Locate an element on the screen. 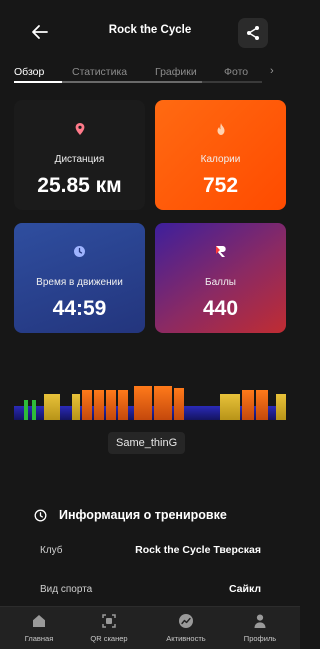 This screenshot has height=649, width=320. nav-activity-label: Активность is located at coordinates (186, 638).